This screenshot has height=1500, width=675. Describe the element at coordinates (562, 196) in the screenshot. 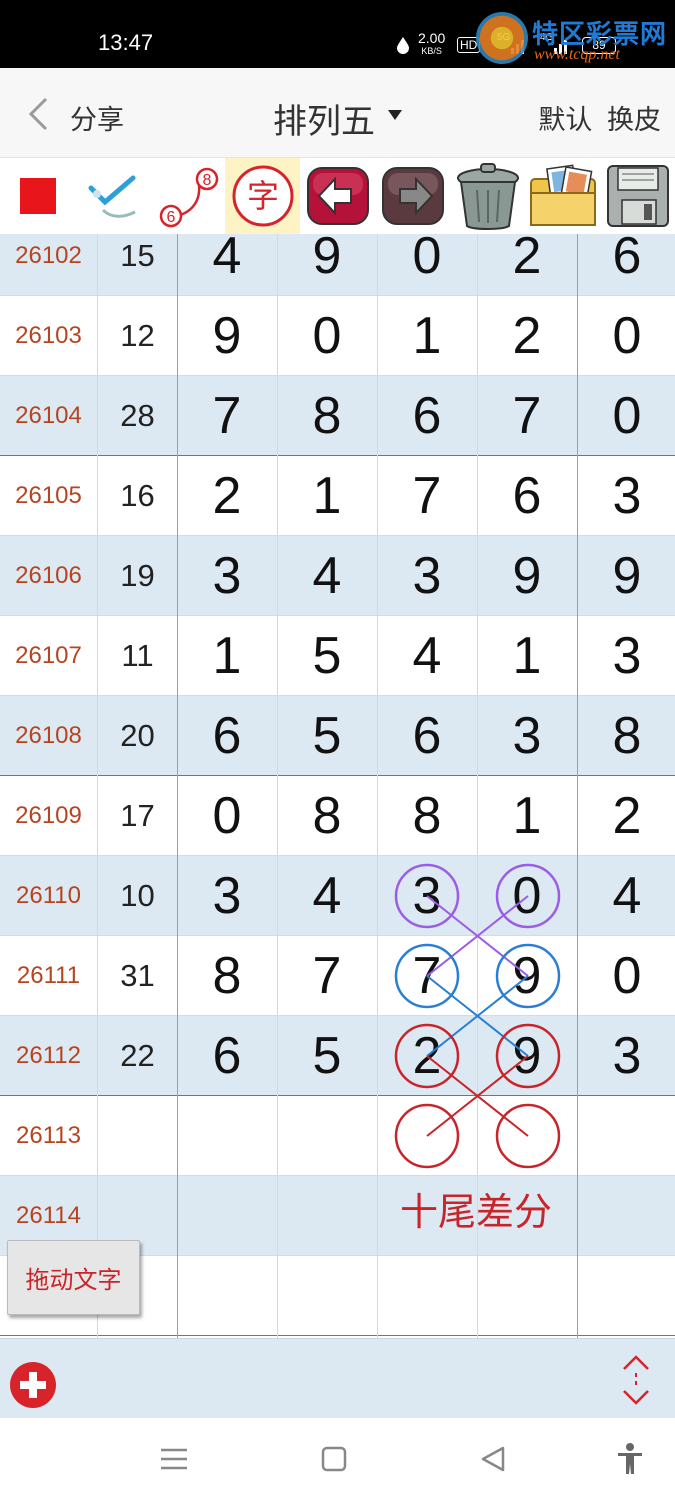

I see `open-image-button` at that location.